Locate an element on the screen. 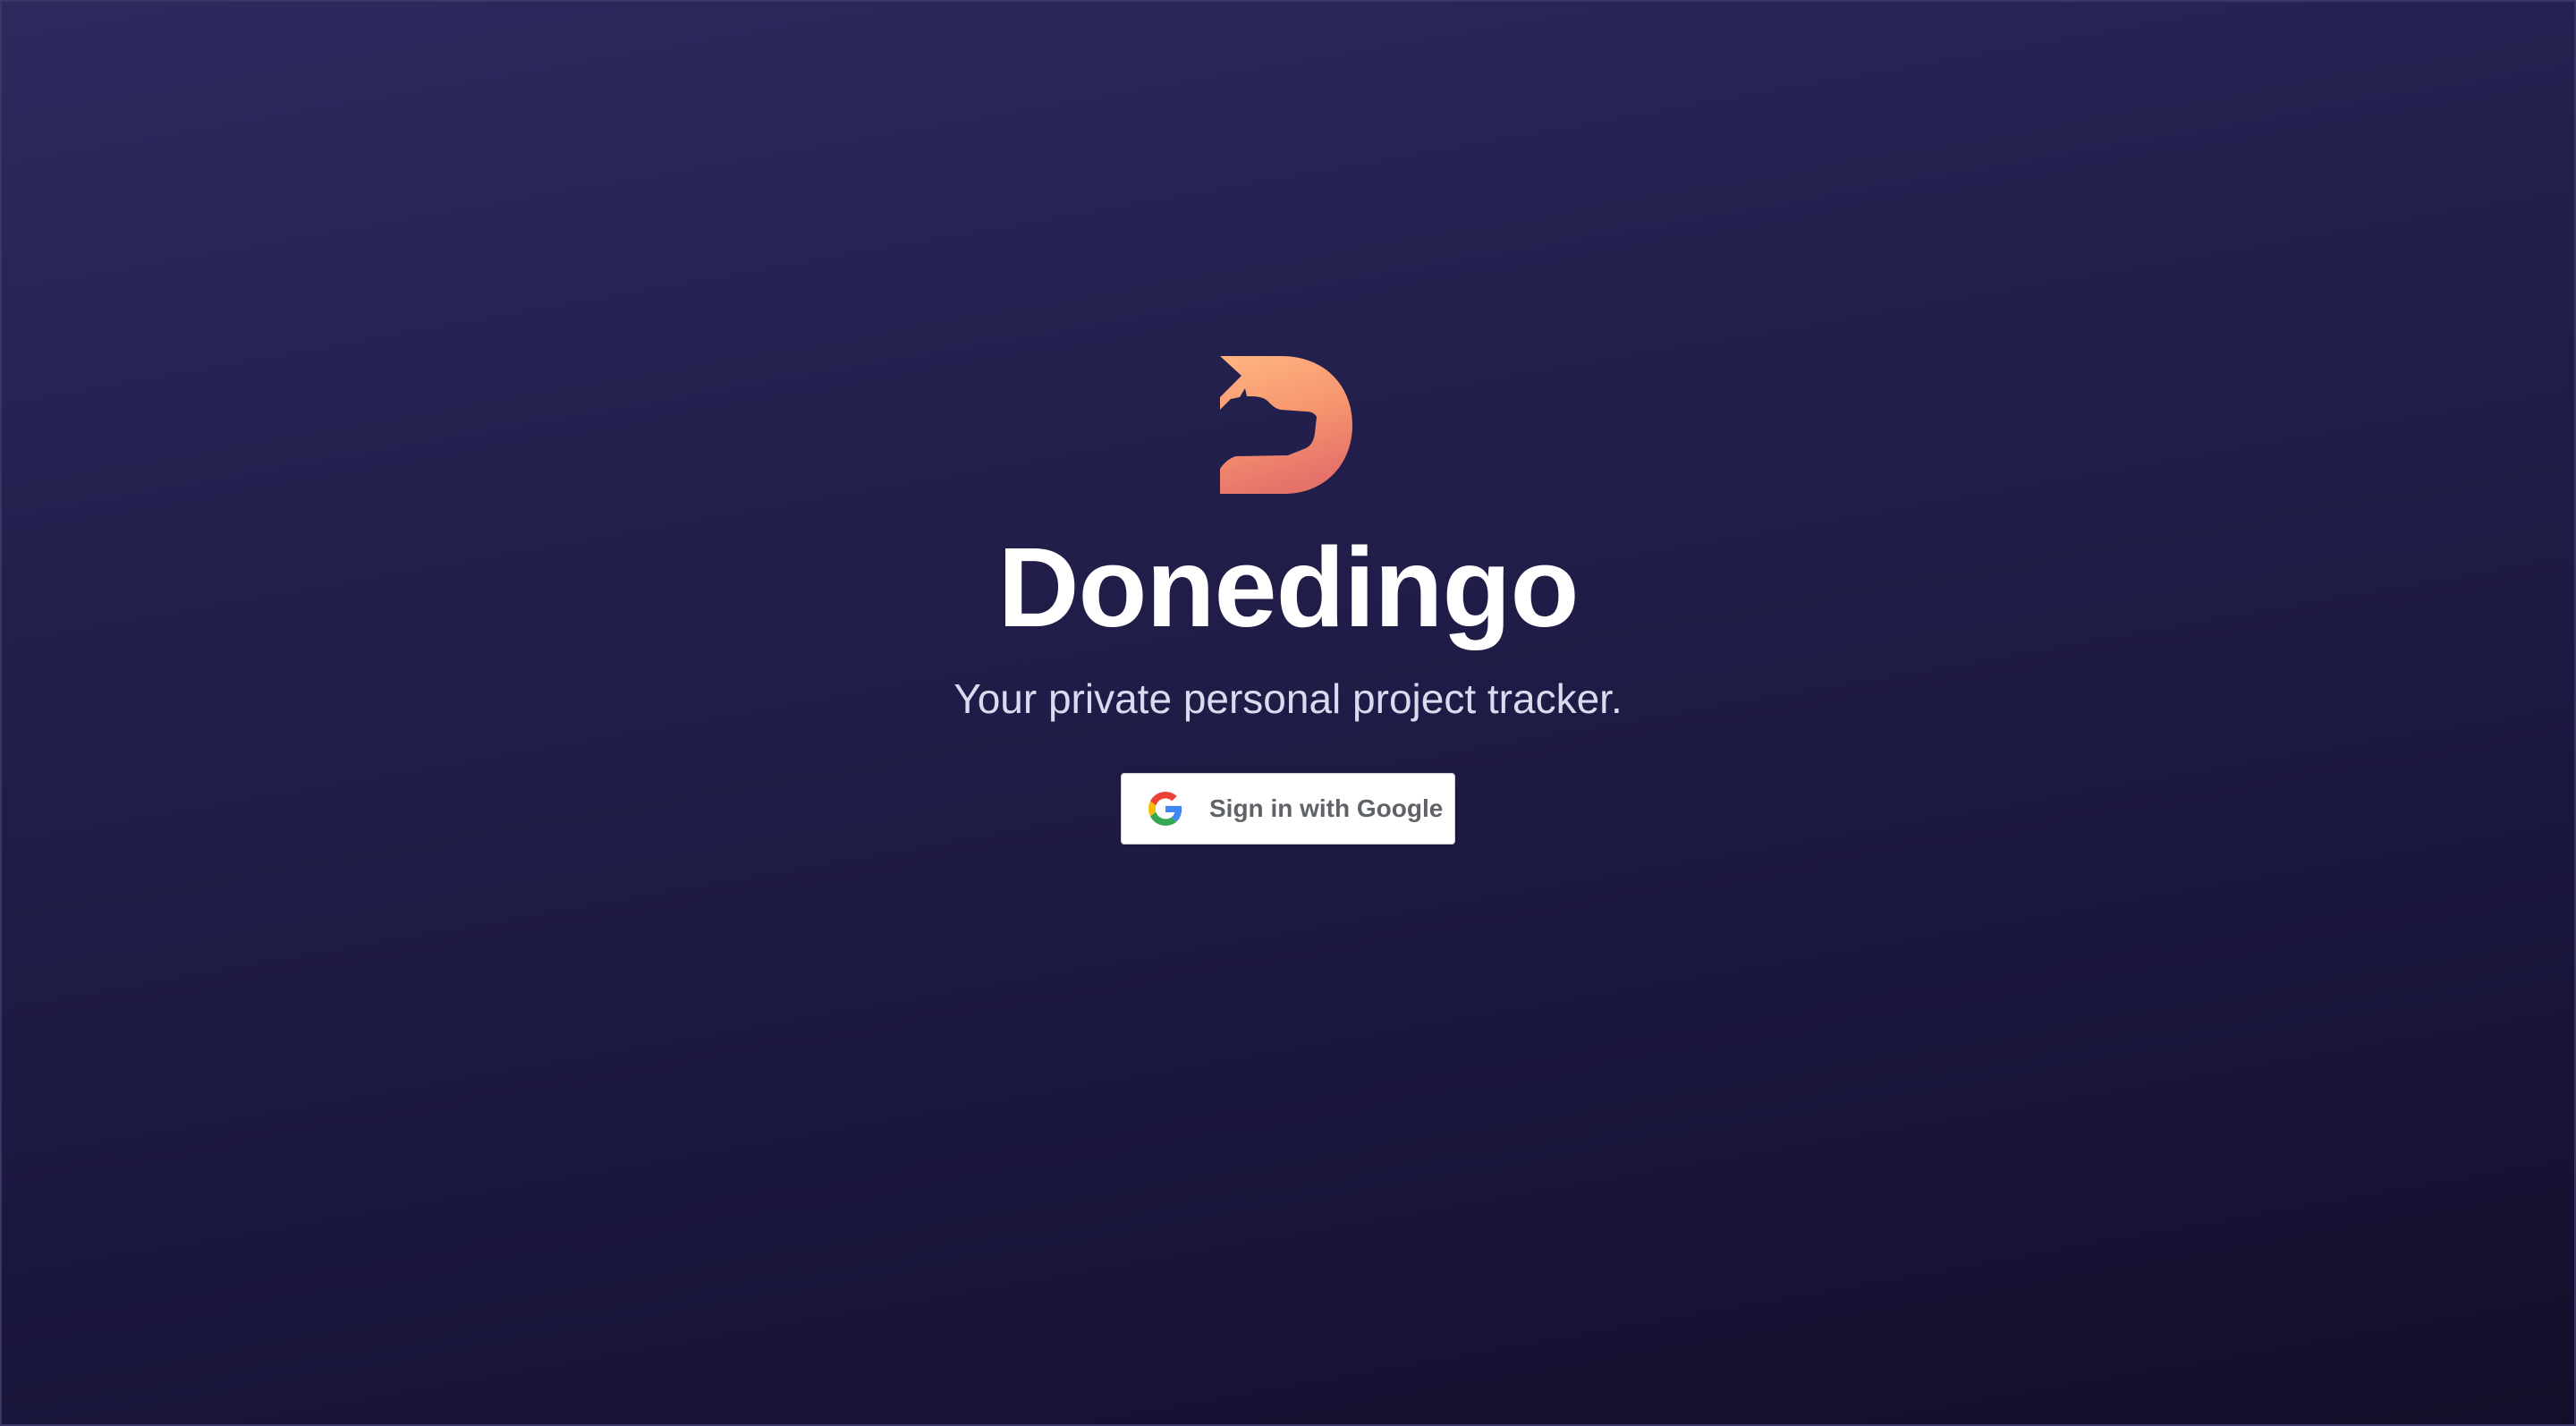  sign-in-with-google-button: Sign in with Google is located at coordinates (1288, 809).